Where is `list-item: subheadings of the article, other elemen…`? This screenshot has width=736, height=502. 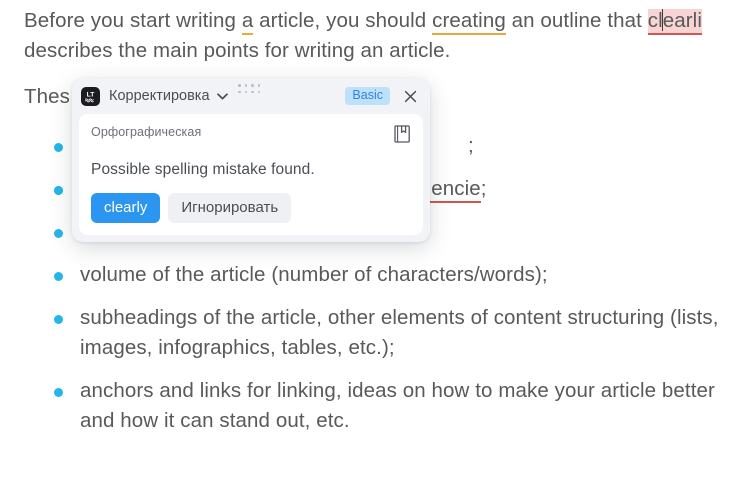 list-item: subheadings of the article, other elemen… is located at coordinates (385, 333).